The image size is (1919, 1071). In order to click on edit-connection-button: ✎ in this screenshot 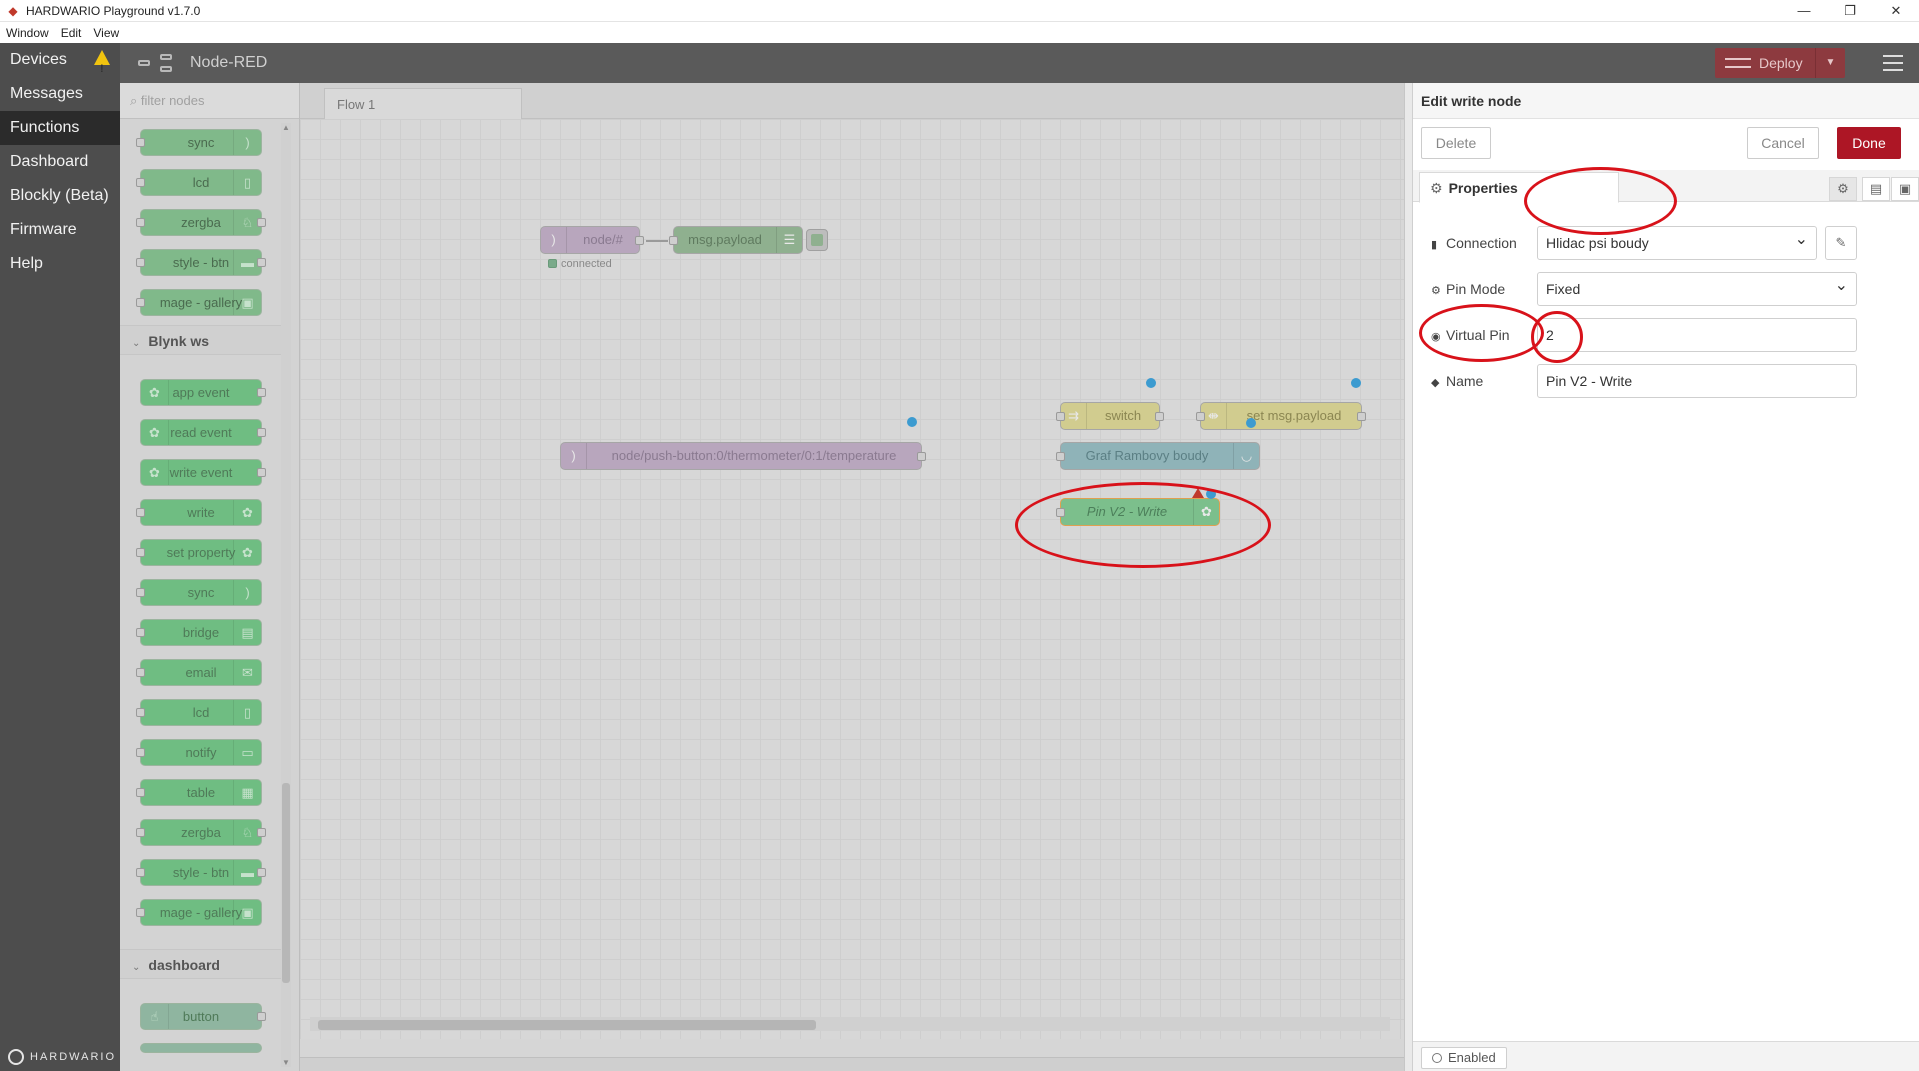, I will do `click(1841, 243)`.